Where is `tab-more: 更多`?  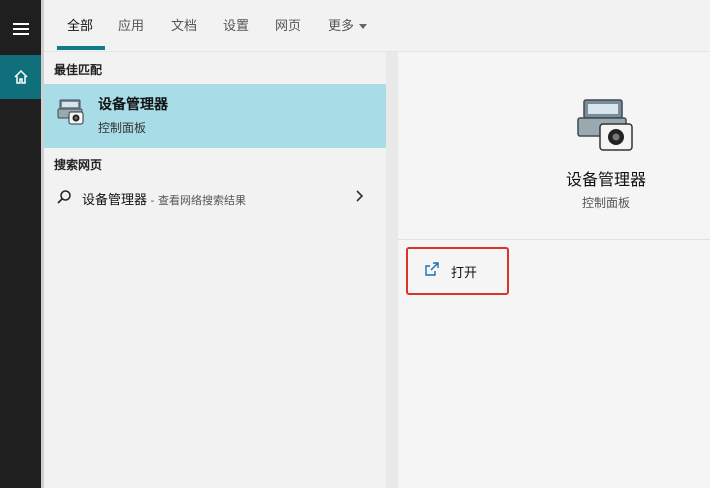
tab-more: 更多 is located at coordinates (348, 24).